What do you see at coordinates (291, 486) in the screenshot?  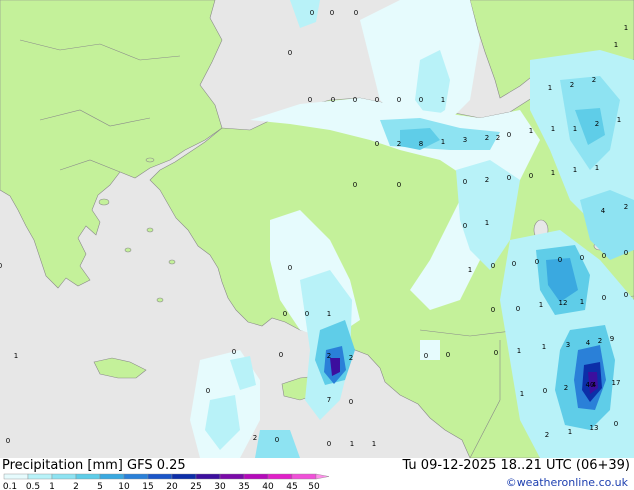 I see `legend-label: 45` at bounding box center [291, 486].